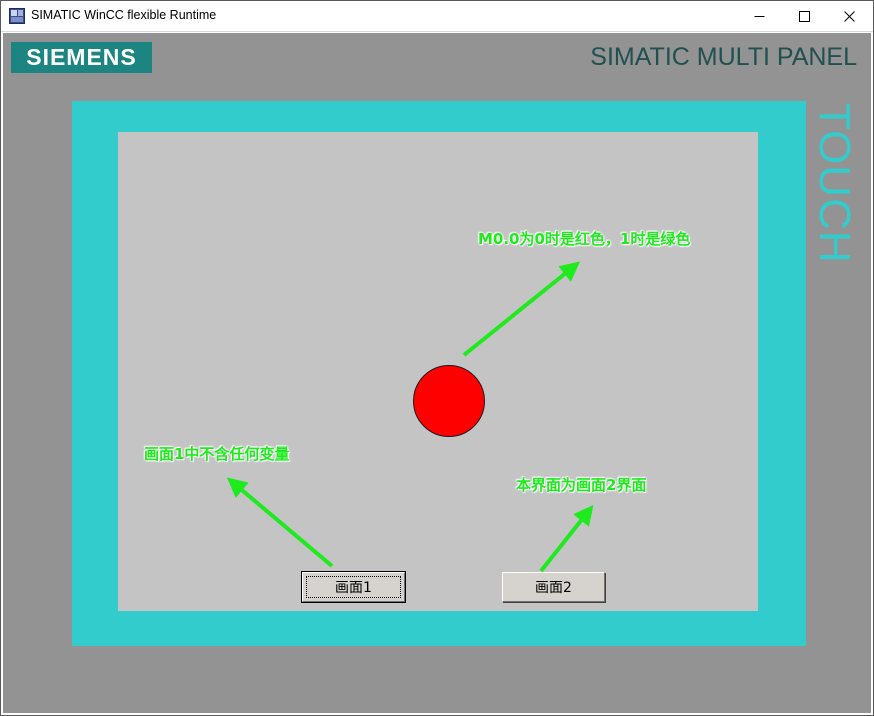 The width and height of the screenshot is (874, 716). I want to click on arrow-to-color-note, so click(521, 309).